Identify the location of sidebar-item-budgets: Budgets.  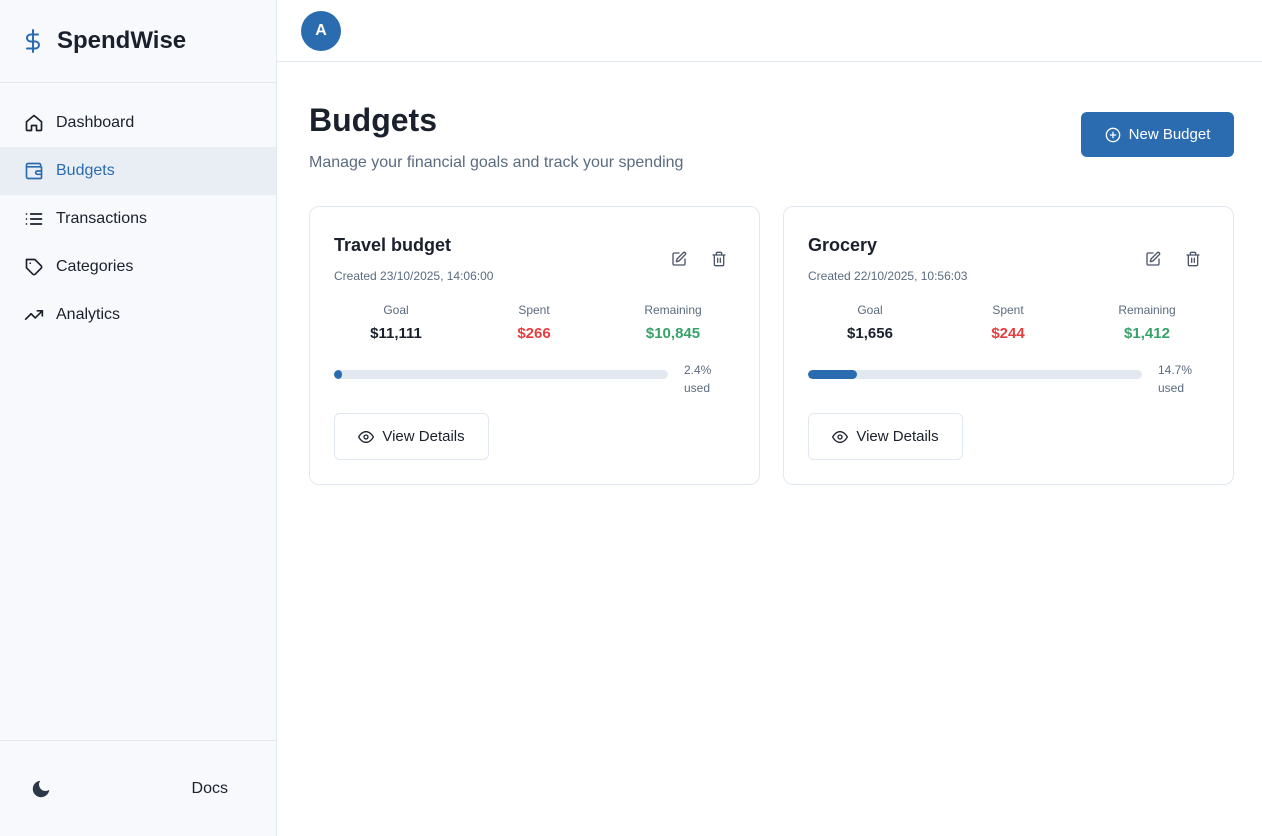
(138, 171).